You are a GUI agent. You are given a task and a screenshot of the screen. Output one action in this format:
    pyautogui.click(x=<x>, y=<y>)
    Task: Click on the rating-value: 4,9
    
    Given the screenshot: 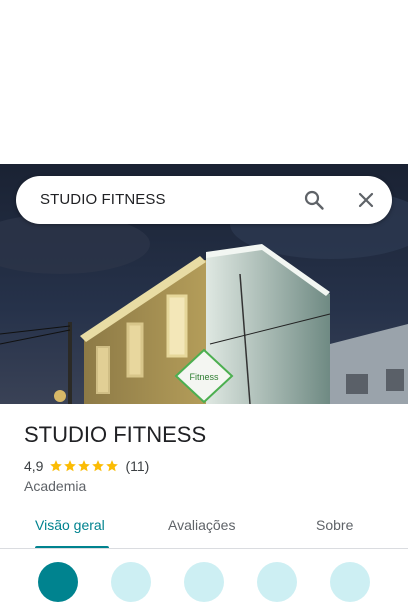 What is the action you would take?
    pyautogui.click(x=34, y=466)
    